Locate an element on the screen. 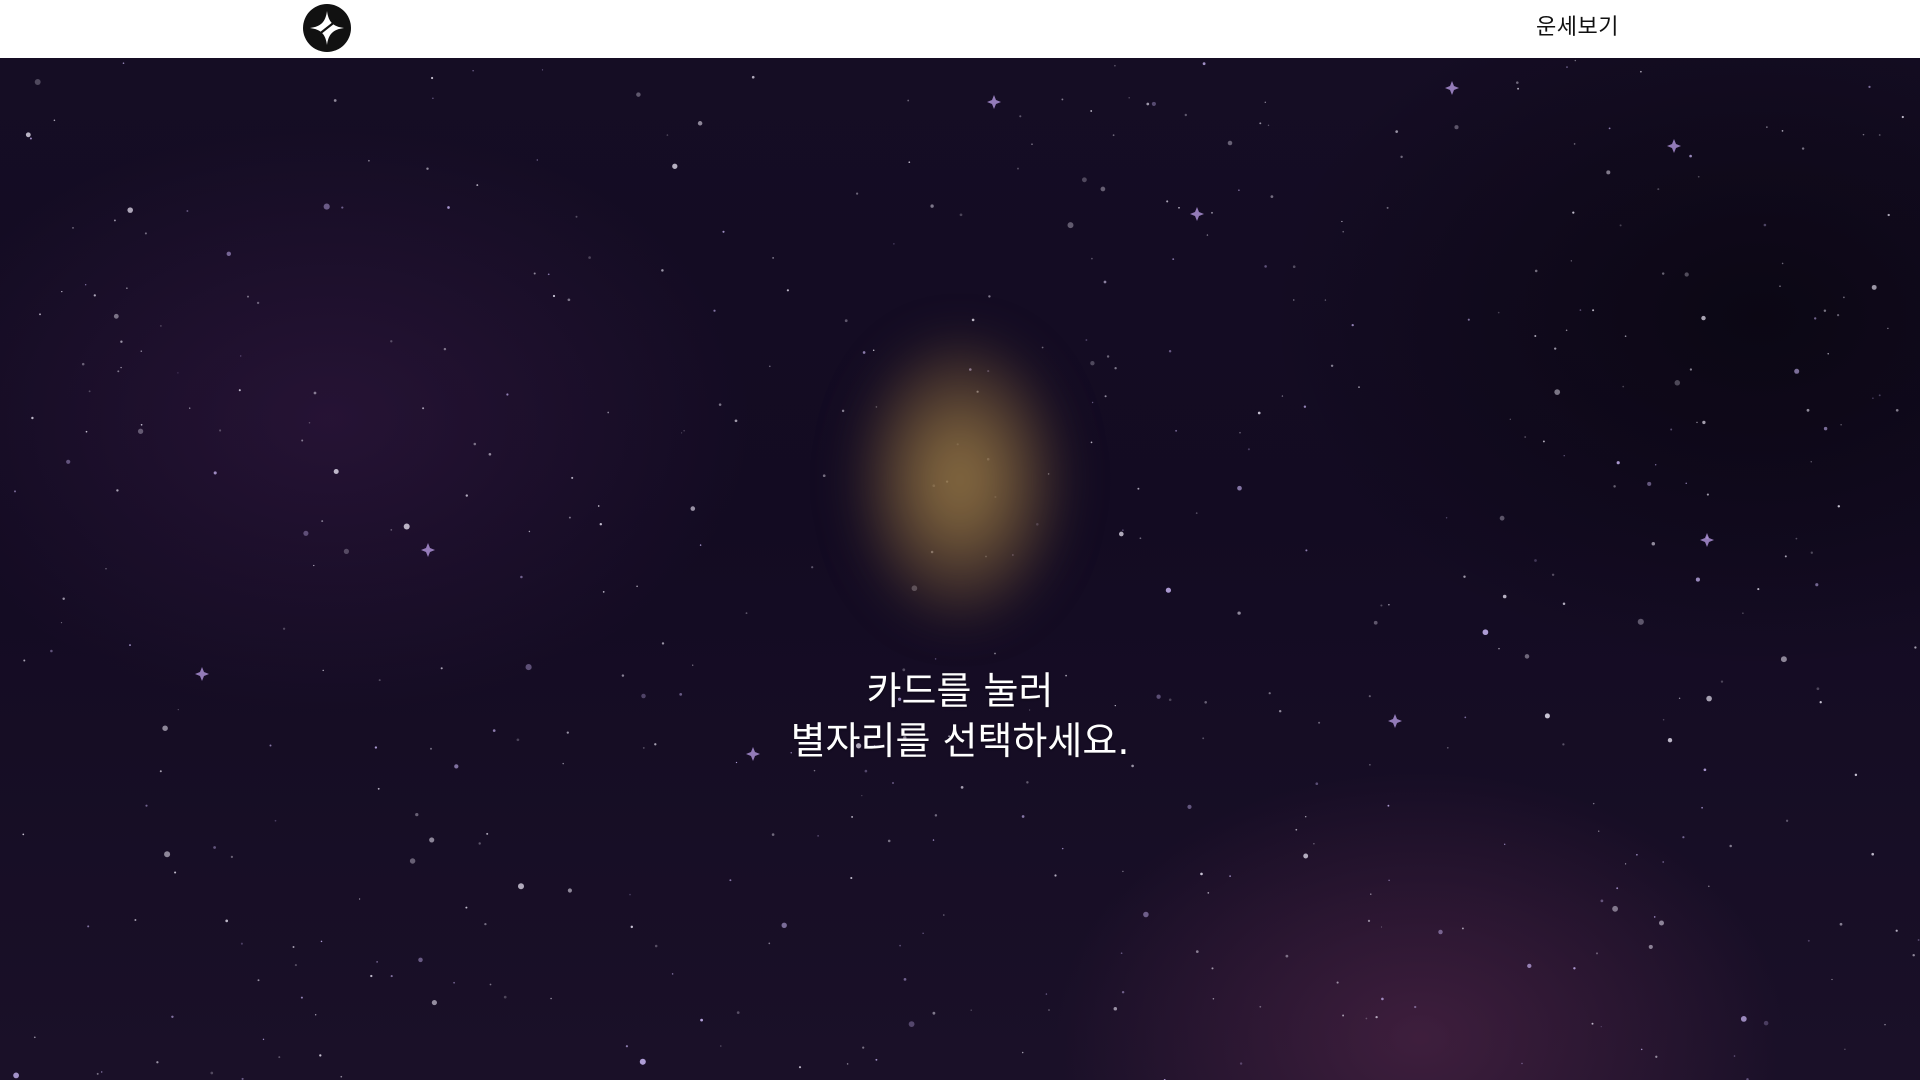 The width and height of the screenshot is (1920, 1080). fortune-nav-link: 운세보기 is located at coordinates (1577, 28).